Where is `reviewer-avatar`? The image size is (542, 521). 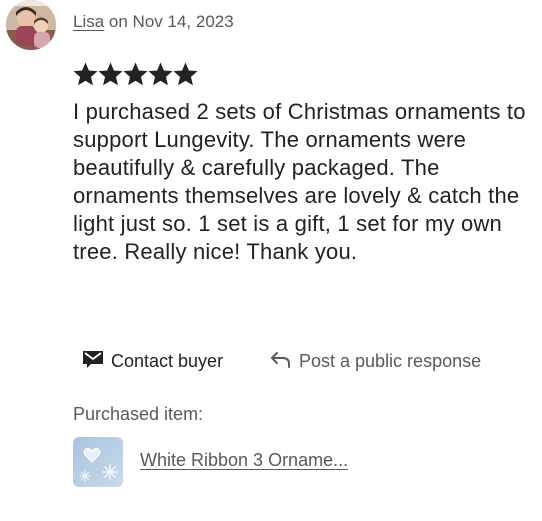 reviewer-avatar is located at coordinates (31, 25).